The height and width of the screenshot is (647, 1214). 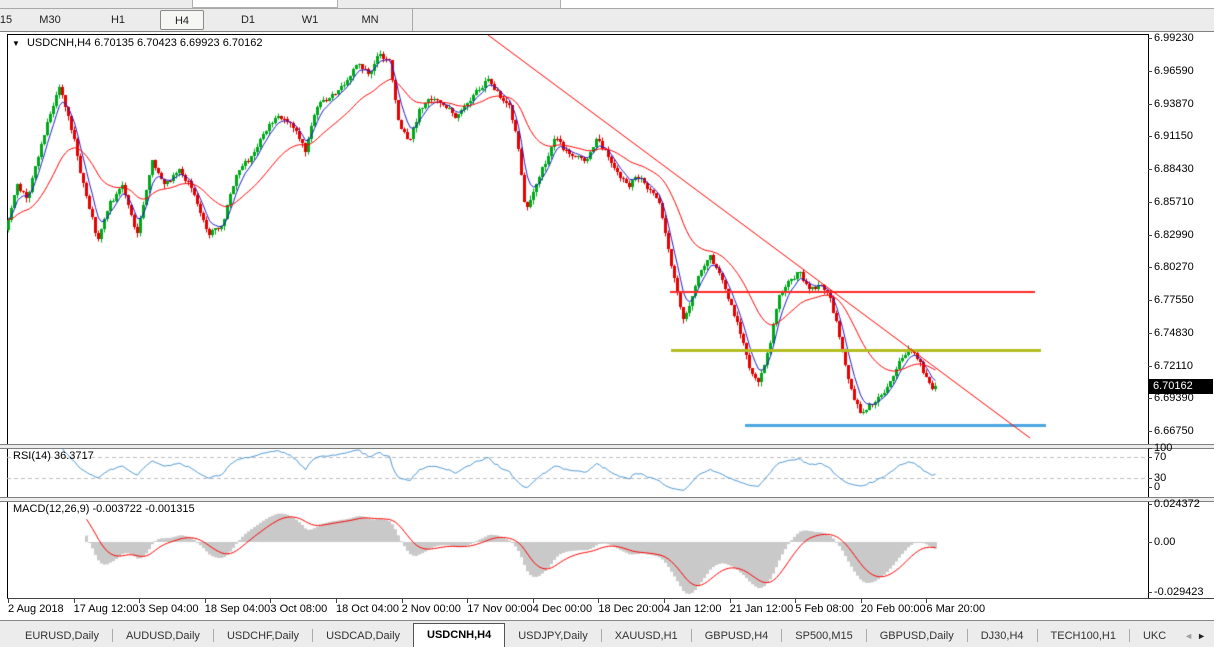 What do you see at coordinates (562, 609) in the screenshot?
I see `time-scale-label: 4 Dec 00:00` at bounding box center [562, 609].